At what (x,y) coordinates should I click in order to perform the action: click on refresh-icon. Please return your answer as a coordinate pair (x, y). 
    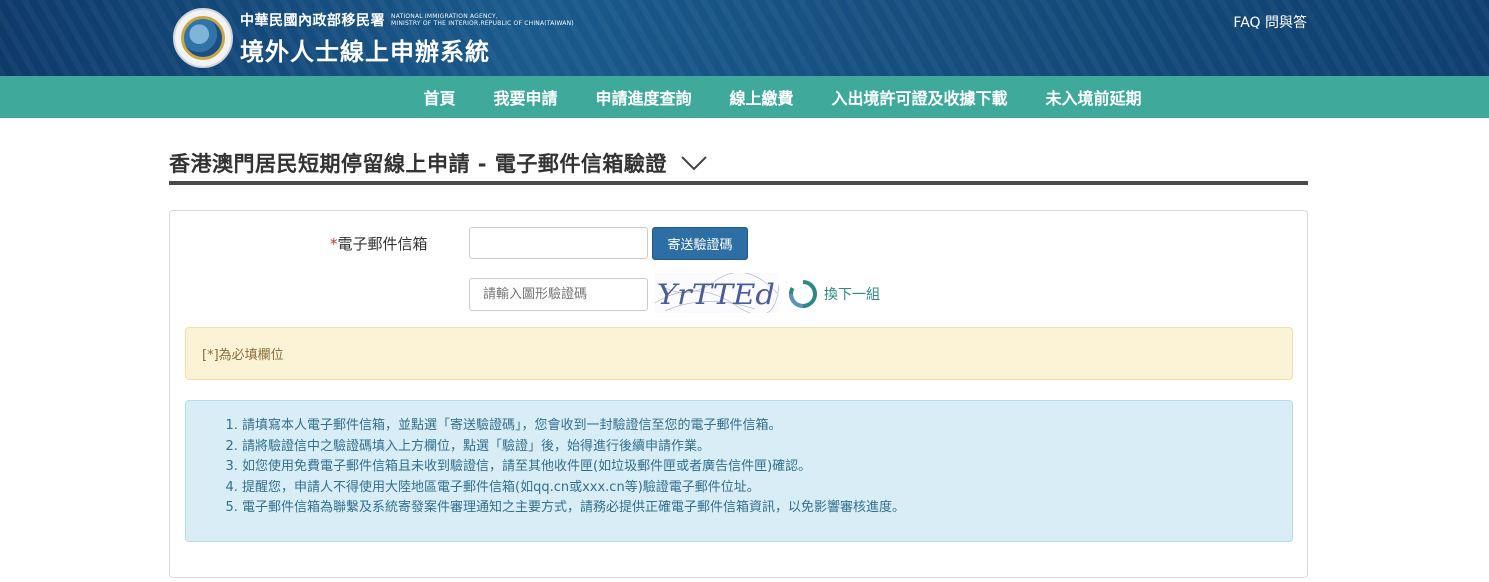
    Looking at the image, I should click on (803, 294).